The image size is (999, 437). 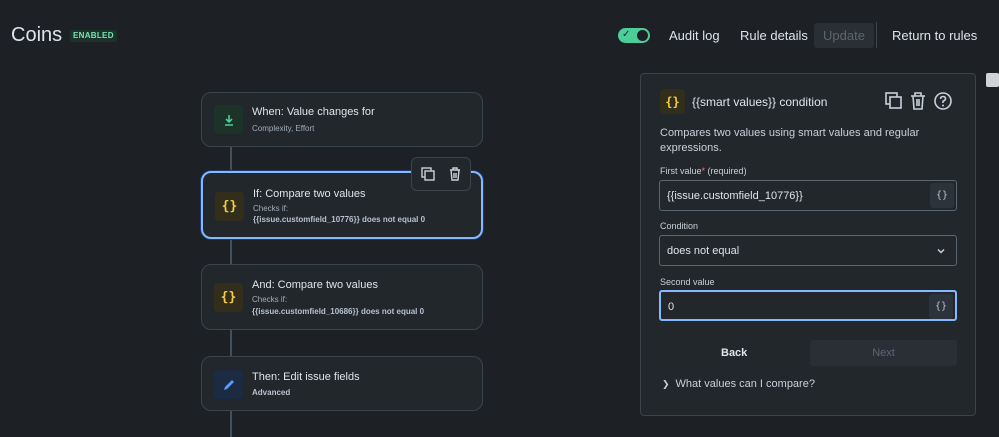 I want to click on first-value-label: First value* (required), so click(x=703, y=171).